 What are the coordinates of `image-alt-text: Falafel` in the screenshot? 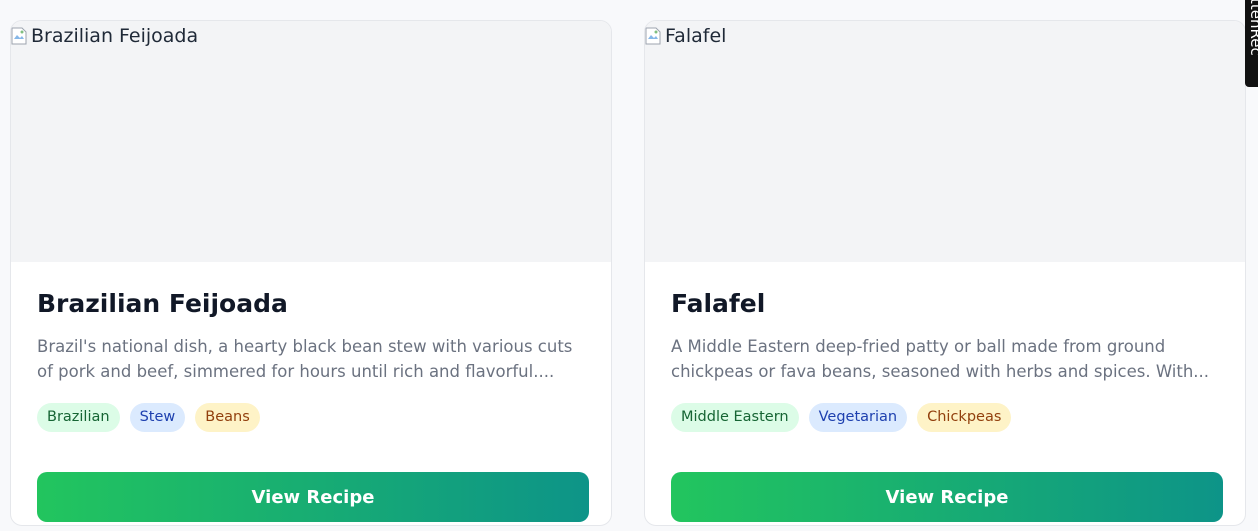 It's located at (696, 36).